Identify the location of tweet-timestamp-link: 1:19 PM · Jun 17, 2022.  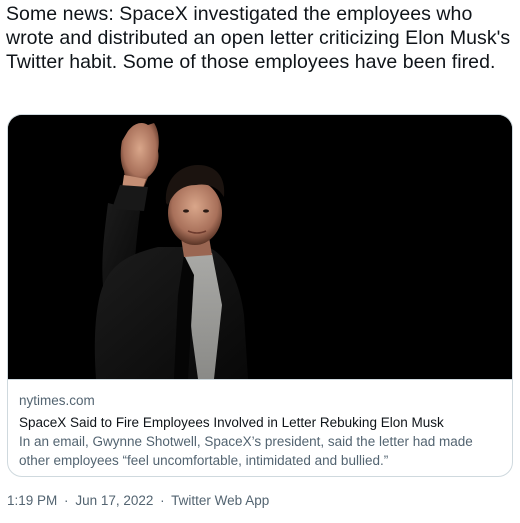
(80, 500).